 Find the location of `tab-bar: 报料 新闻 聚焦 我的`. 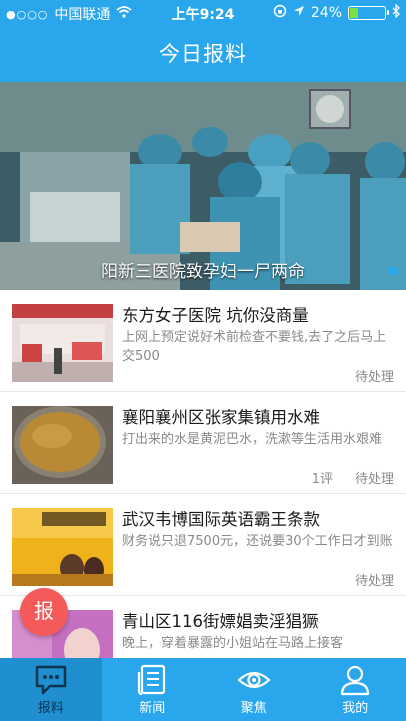

tab-bar: 报料 新闻 聚焦 我的 is located at coordinates (203, 689).